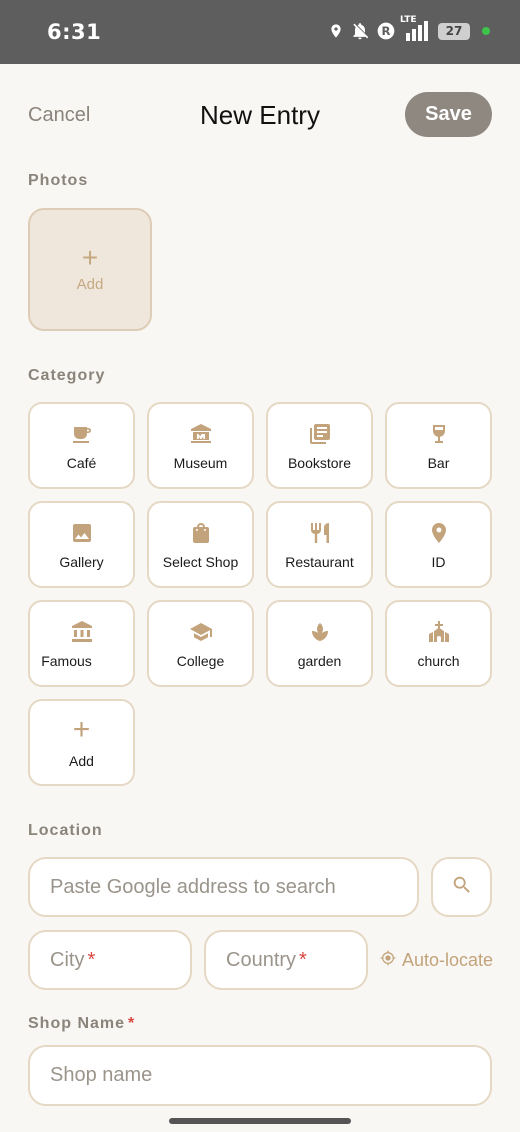 The width and height of the screenshot is (520, 1132). I want to click on bell-off-icon, so click(360, 31).